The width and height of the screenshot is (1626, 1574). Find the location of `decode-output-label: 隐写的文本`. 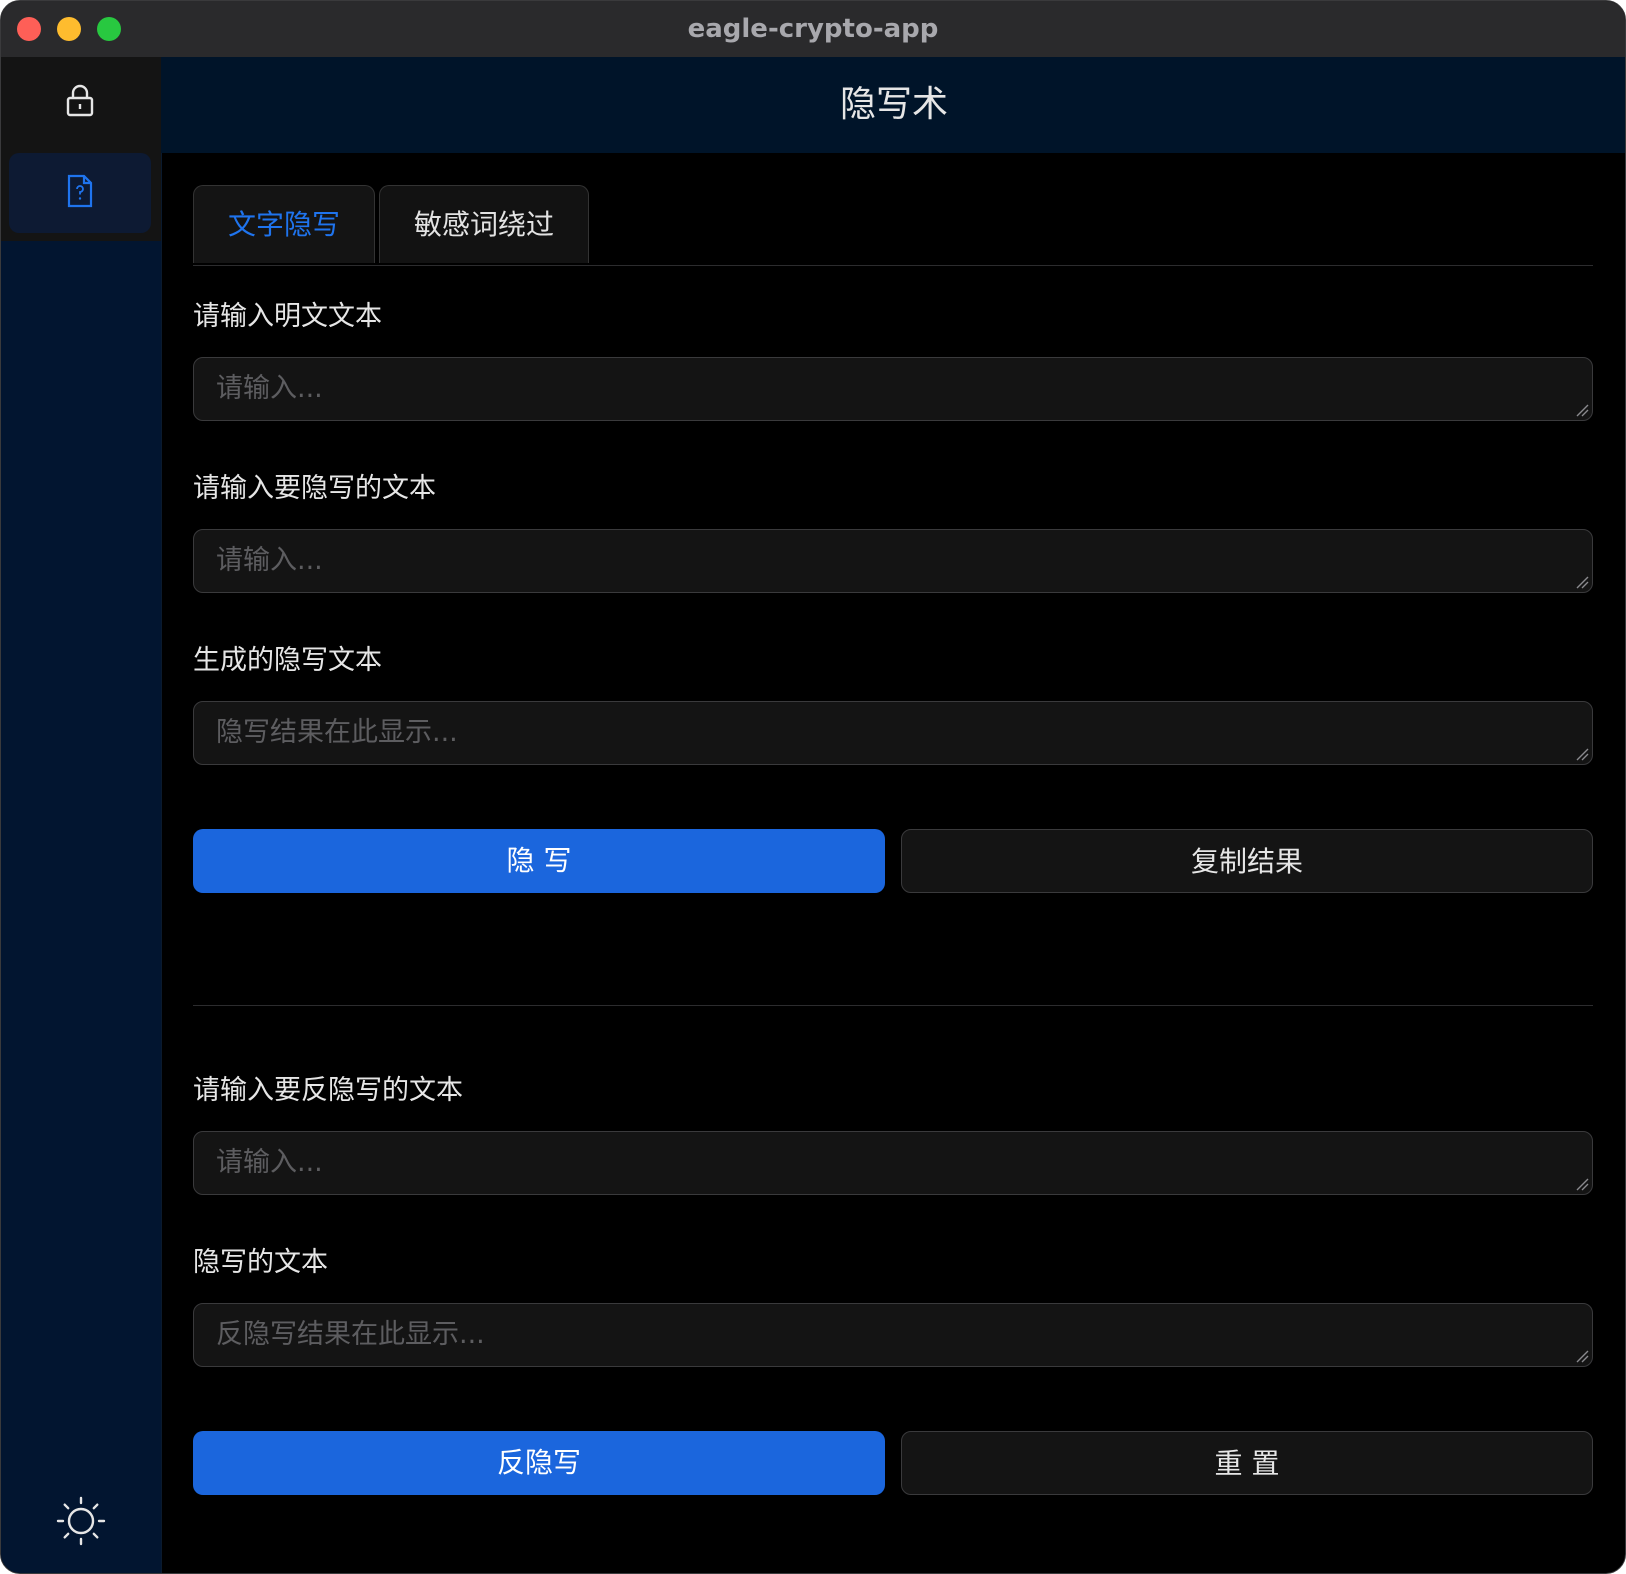

decode-output-label: 隐写的文本 is located at coordinates (260, 1262).